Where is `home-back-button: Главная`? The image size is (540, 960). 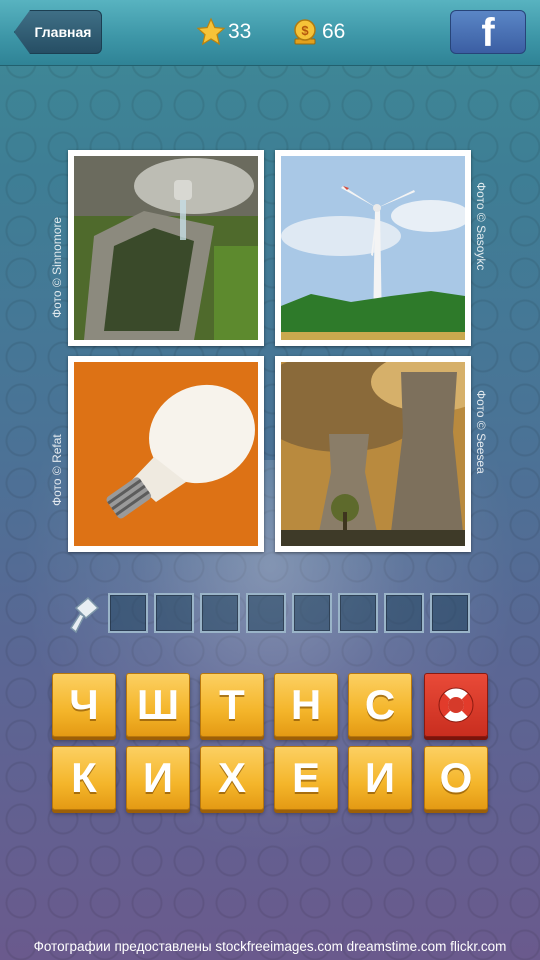
home-back-button: Главная is located at coordinates (58, 32).